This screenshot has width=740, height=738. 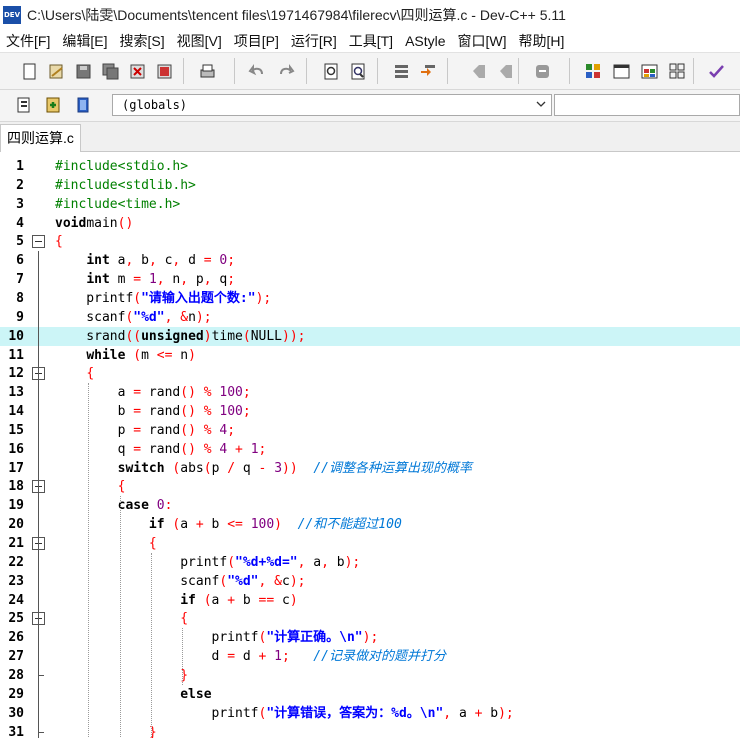 What do you see at coordinates (370, 468) in the screenshot?
I see `code-line: 17 switch (abs(p / q - 3)) //调整各种运算出现的概率` at bounding box center [370, 468].